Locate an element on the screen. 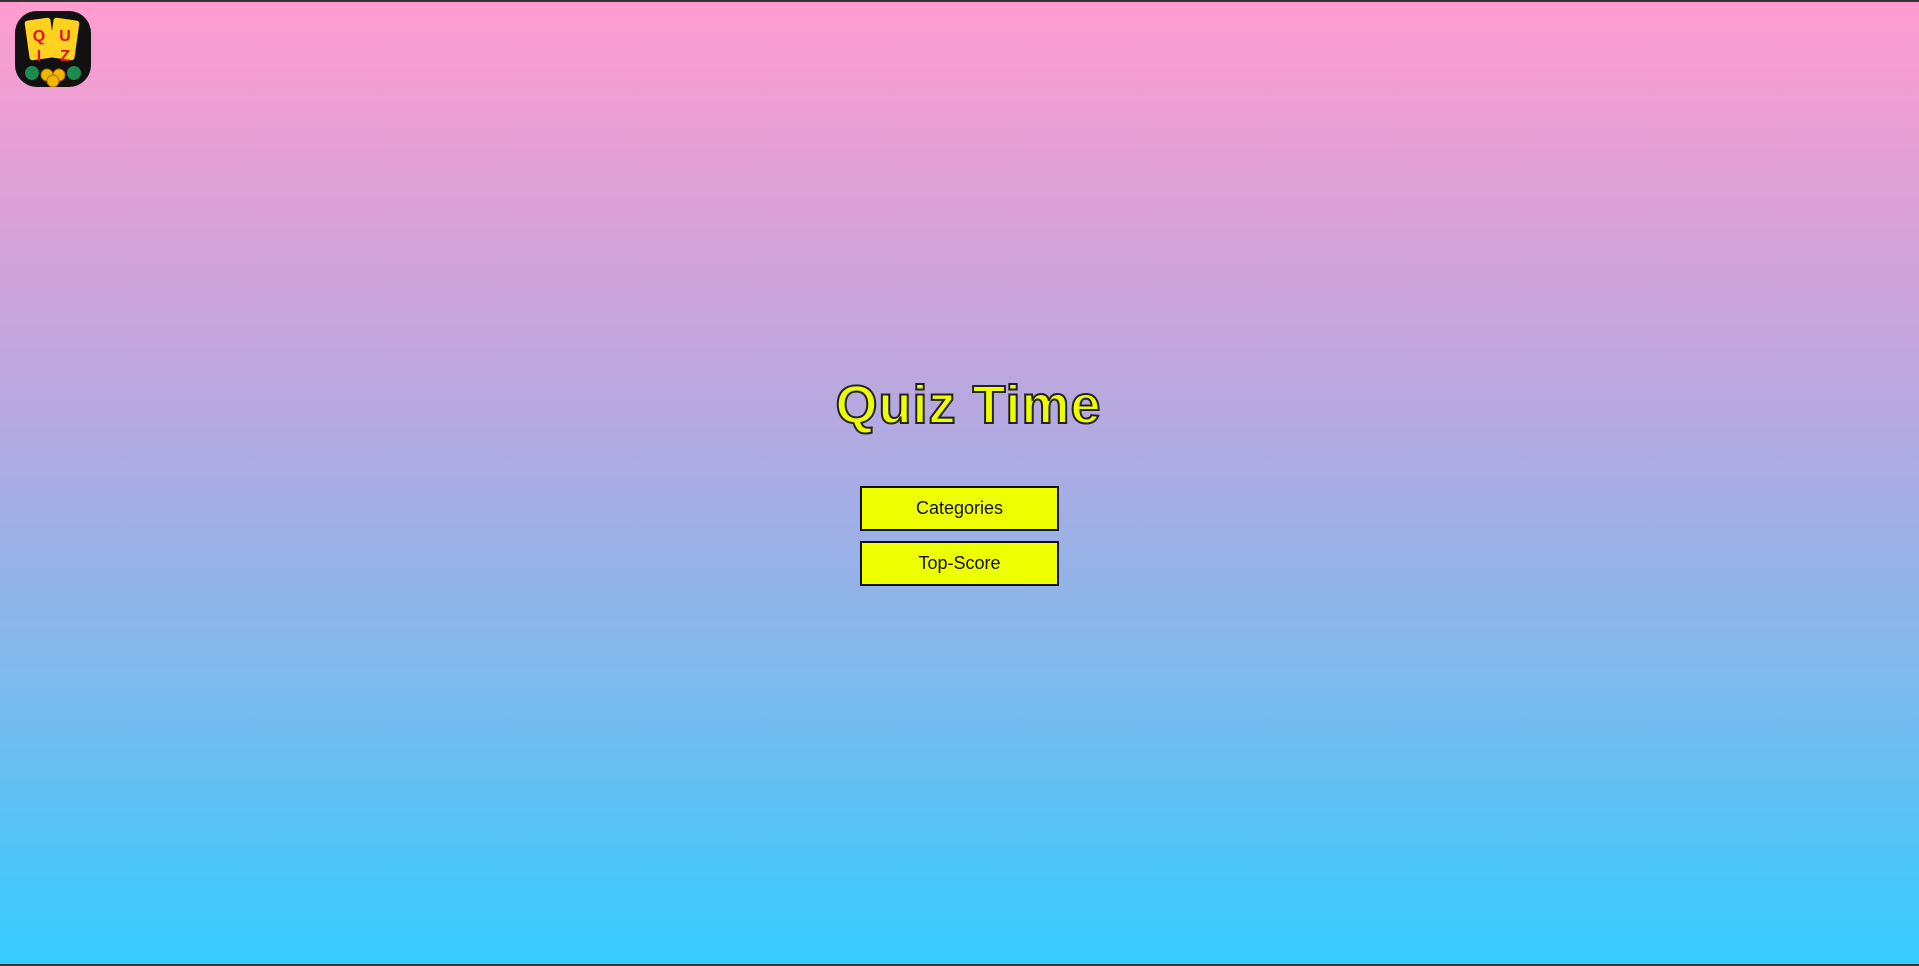 Image resolution: width=1919 pixels, height=966 pixels. quiz-logo: Q U I Z is located at coordinates (53, 49).